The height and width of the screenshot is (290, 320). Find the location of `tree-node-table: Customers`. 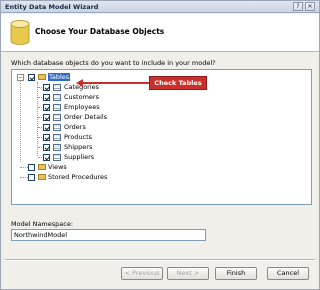

tree-node-table: Customers is located at coordinates (94, 97).